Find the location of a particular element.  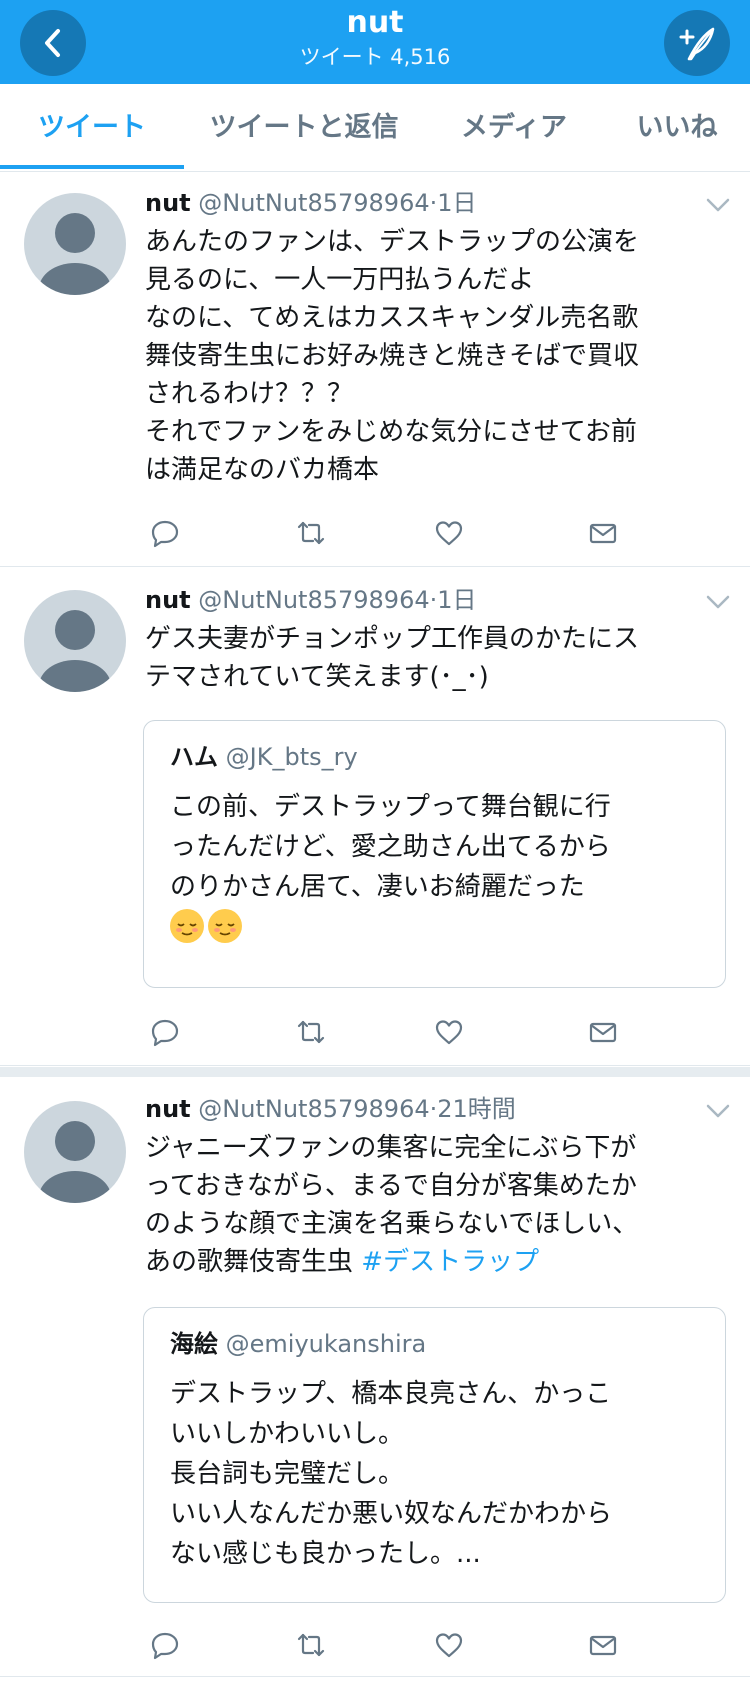

compose-tweet-button is located at coordinates (697, 43).